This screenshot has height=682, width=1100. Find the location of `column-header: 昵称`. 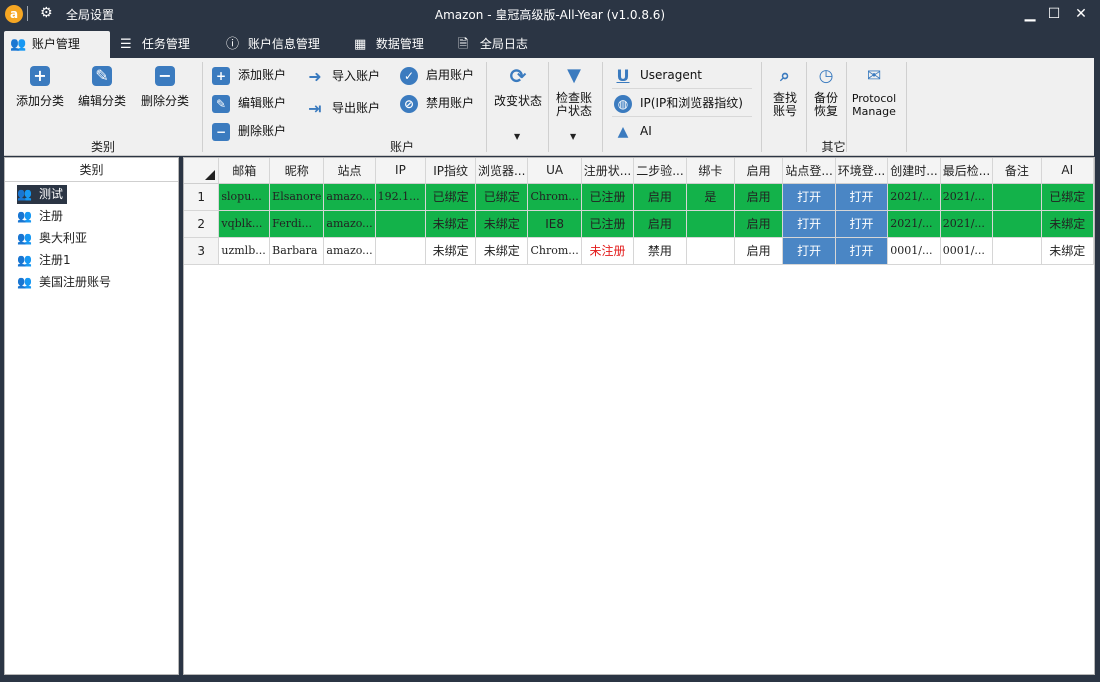

column-header: 昵称 is located at coordinates (297, 171).